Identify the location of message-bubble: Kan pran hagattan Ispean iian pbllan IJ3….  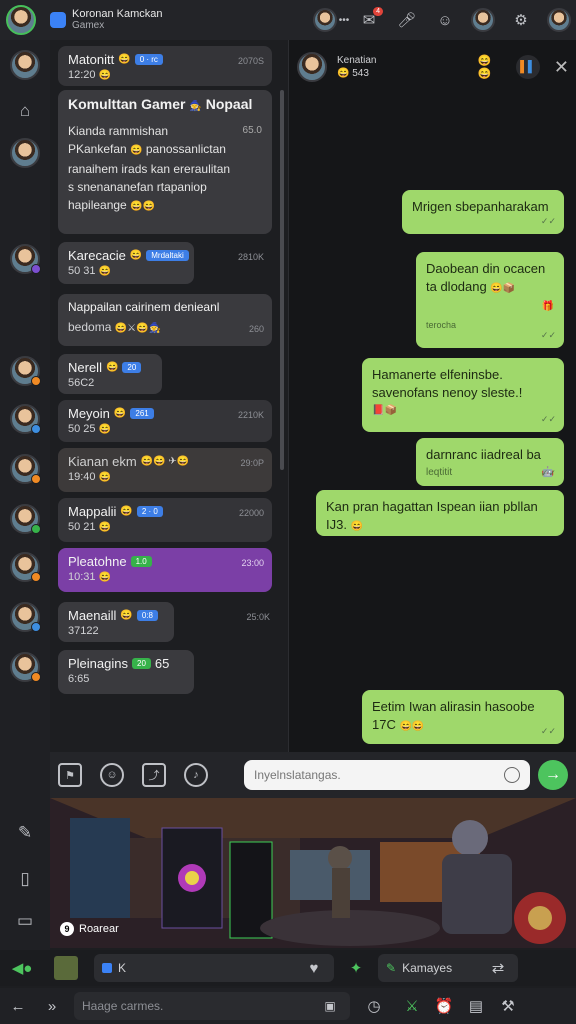
(440, 513).